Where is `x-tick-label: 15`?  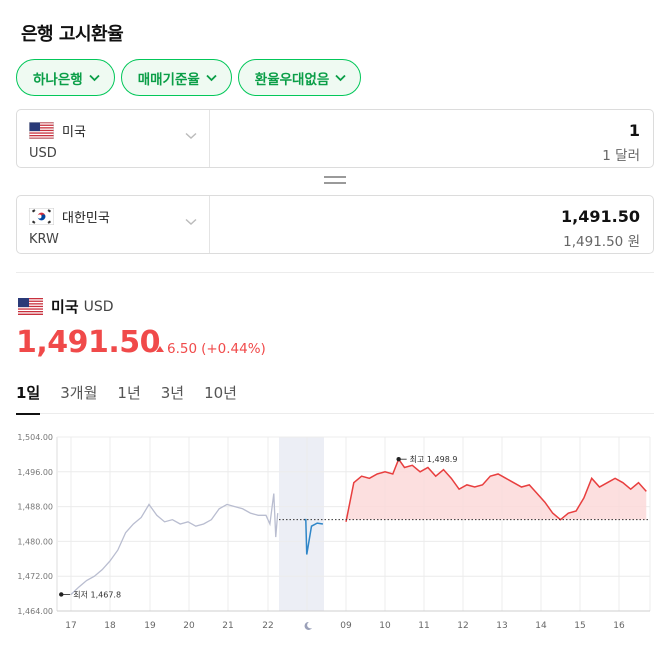 x-tick-label: 15 is located at coordinates (579, 626).